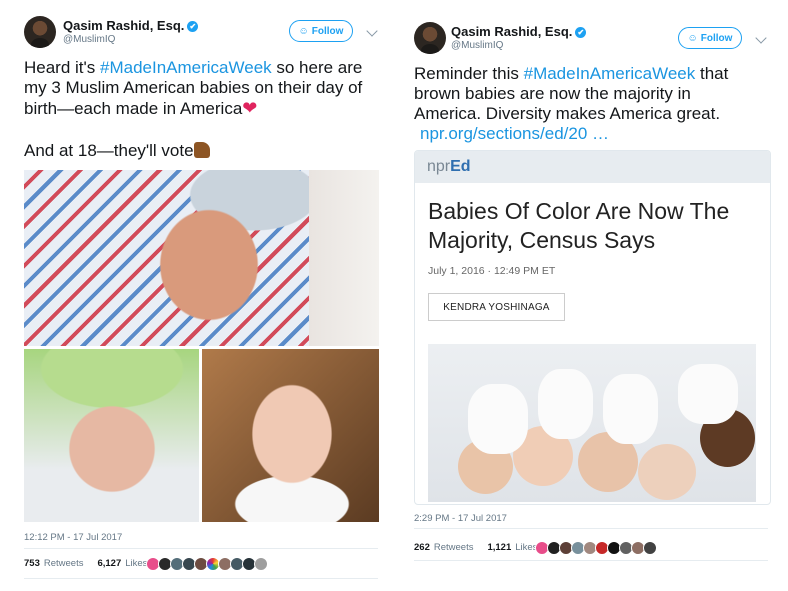  What do you see at coordinates (492, 271) in the screenshot?
I see `card-date: July 1, 2016 · 12:49 PM ET` at bounding box center [492, 271].